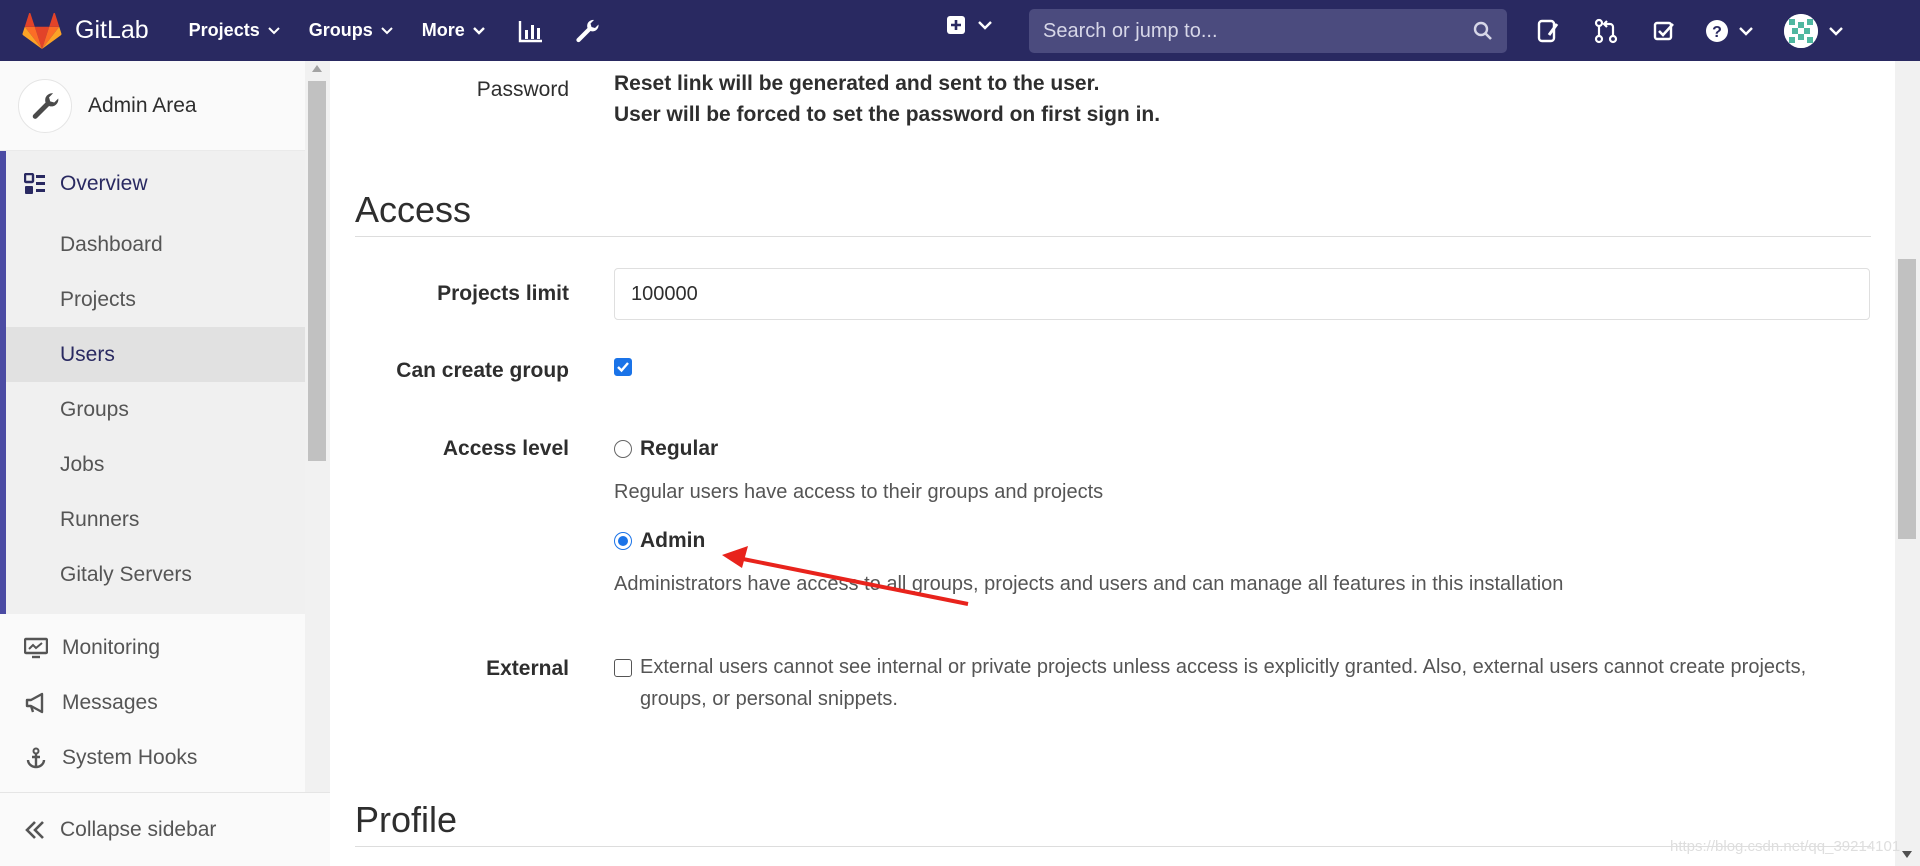 The width and height of the screenshot is (1920, 866). I want to click on main-menu: Projects Groups More, so click(407, 31).